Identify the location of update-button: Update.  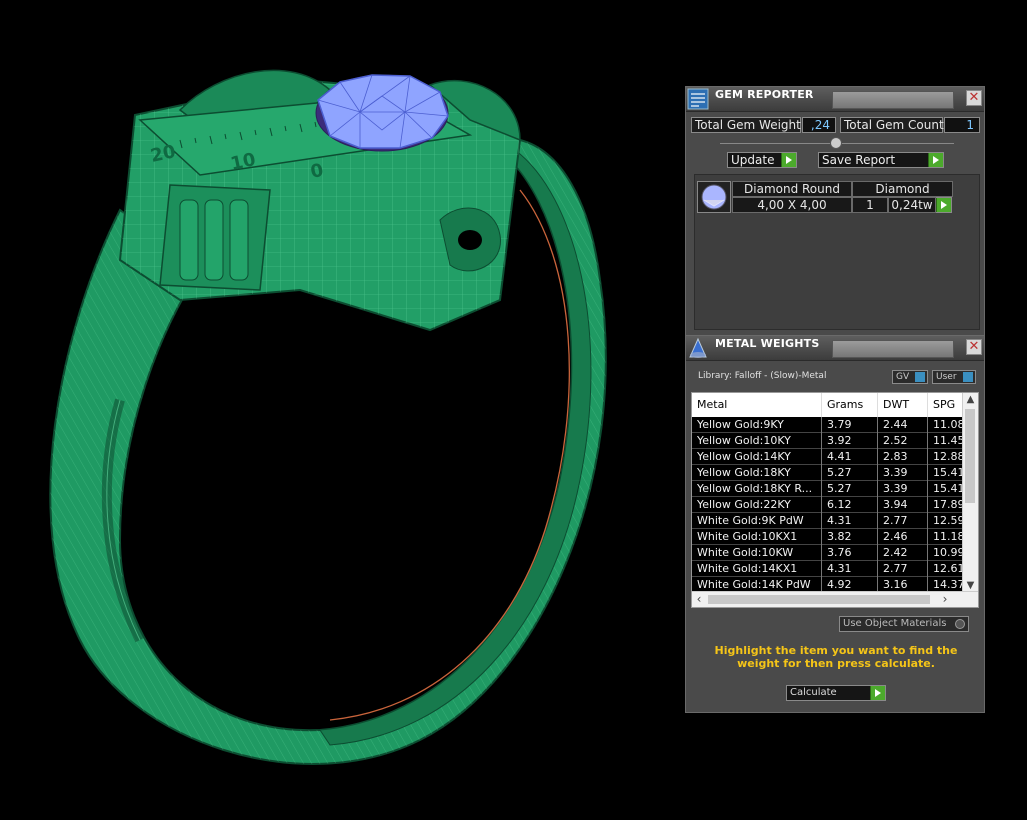
(762, 160).